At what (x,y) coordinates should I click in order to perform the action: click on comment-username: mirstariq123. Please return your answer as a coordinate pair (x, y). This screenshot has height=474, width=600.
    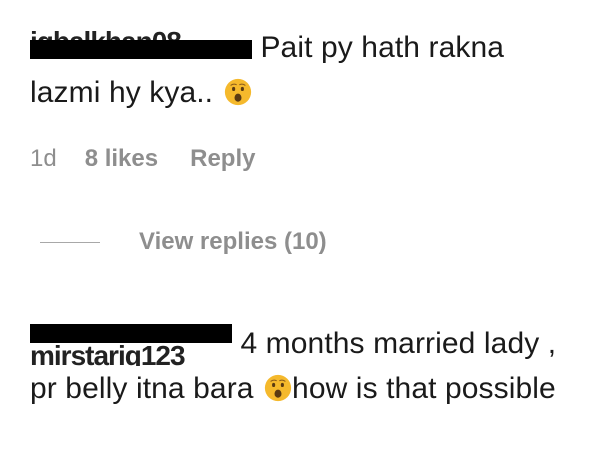
    Looking at the image, I should click on (131, 343).